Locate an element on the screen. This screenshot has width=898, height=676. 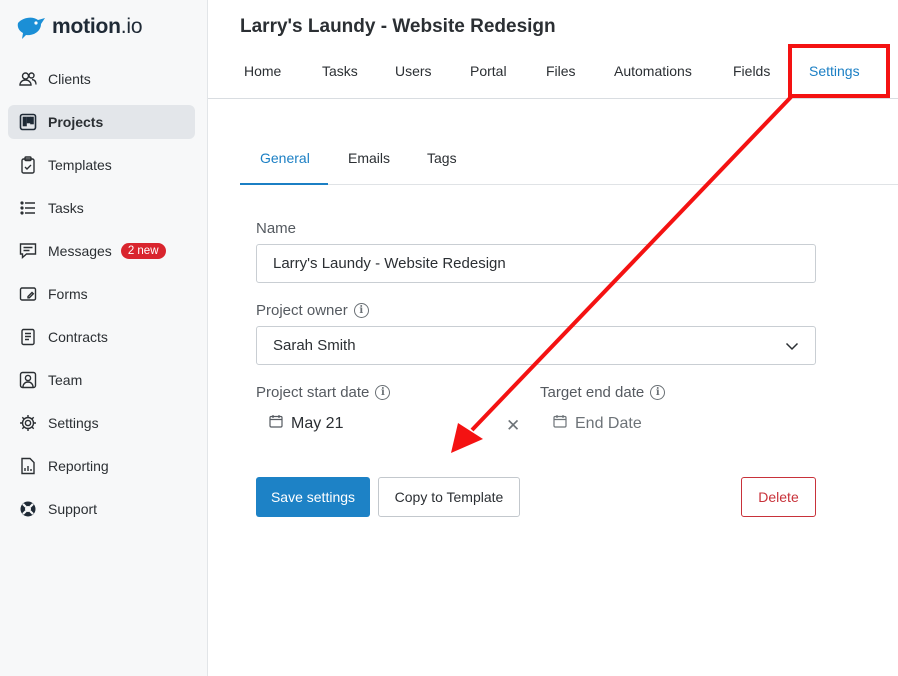
name-input-value: Larry's Laundy - Website Redesign is located at coordinates (389, 263).